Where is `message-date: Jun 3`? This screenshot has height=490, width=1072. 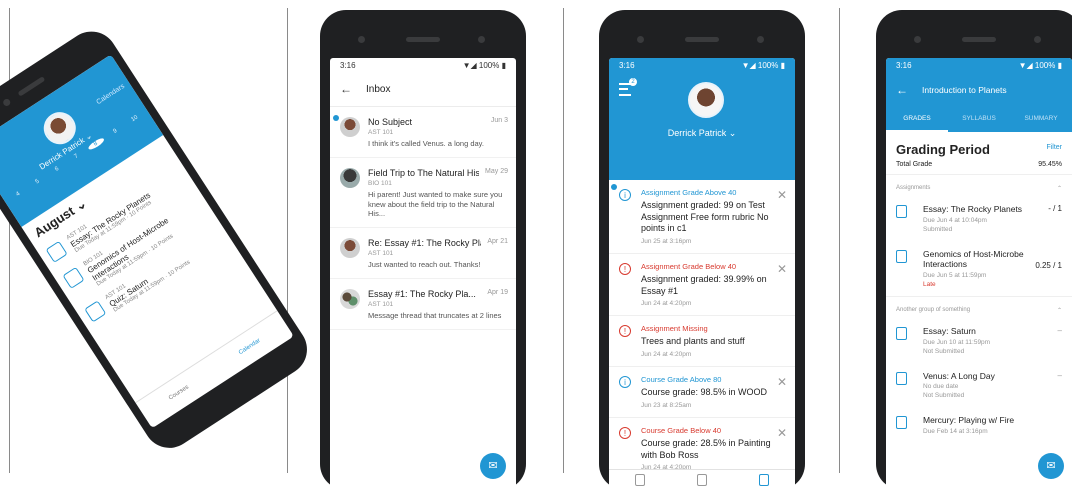
message-date: Jun 3 is located at coordinates (499, 120).